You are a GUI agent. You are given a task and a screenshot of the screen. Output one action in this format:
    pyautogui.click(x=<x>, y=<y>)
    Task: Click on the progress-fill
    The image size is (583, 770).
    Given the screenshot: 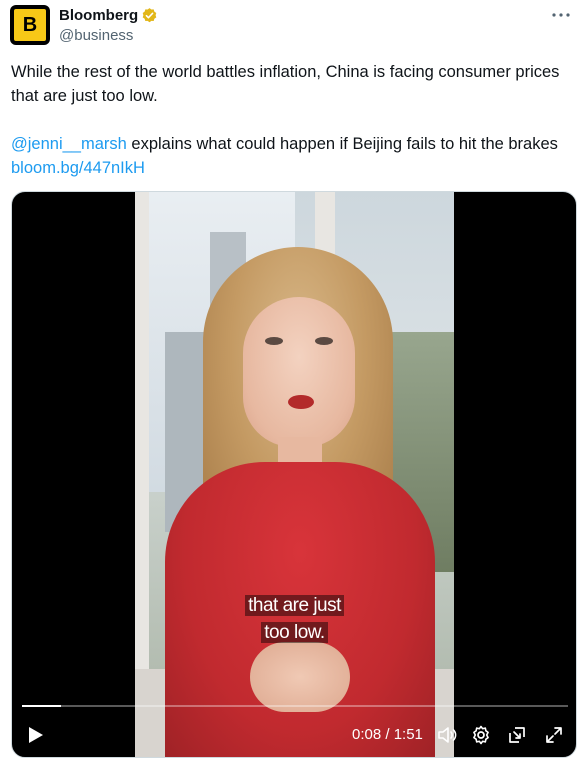 What is the action you would take?
    pyautogui.click(x=42, y=706)
    